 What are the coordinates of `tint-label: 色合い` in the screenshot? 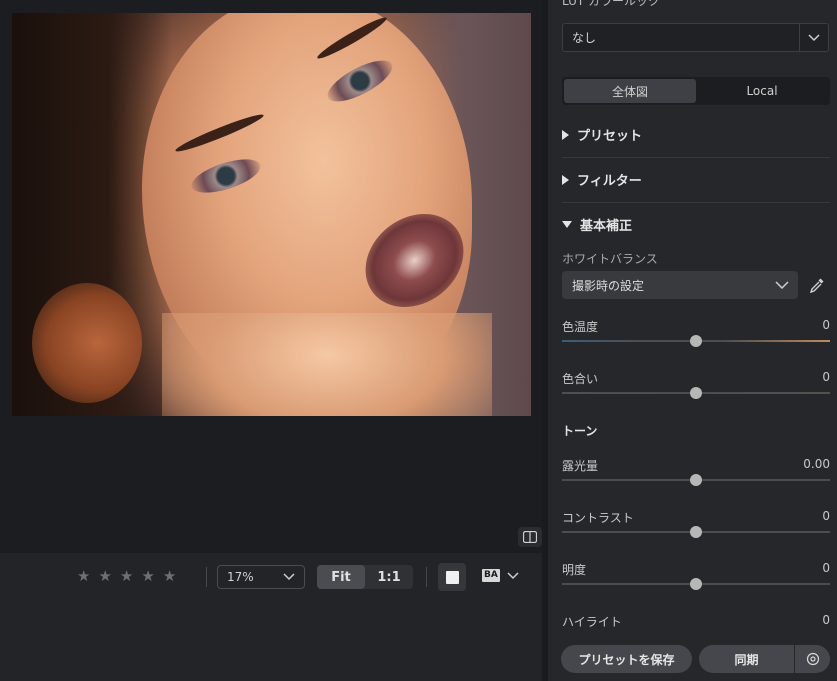 It's located at (580, 379).